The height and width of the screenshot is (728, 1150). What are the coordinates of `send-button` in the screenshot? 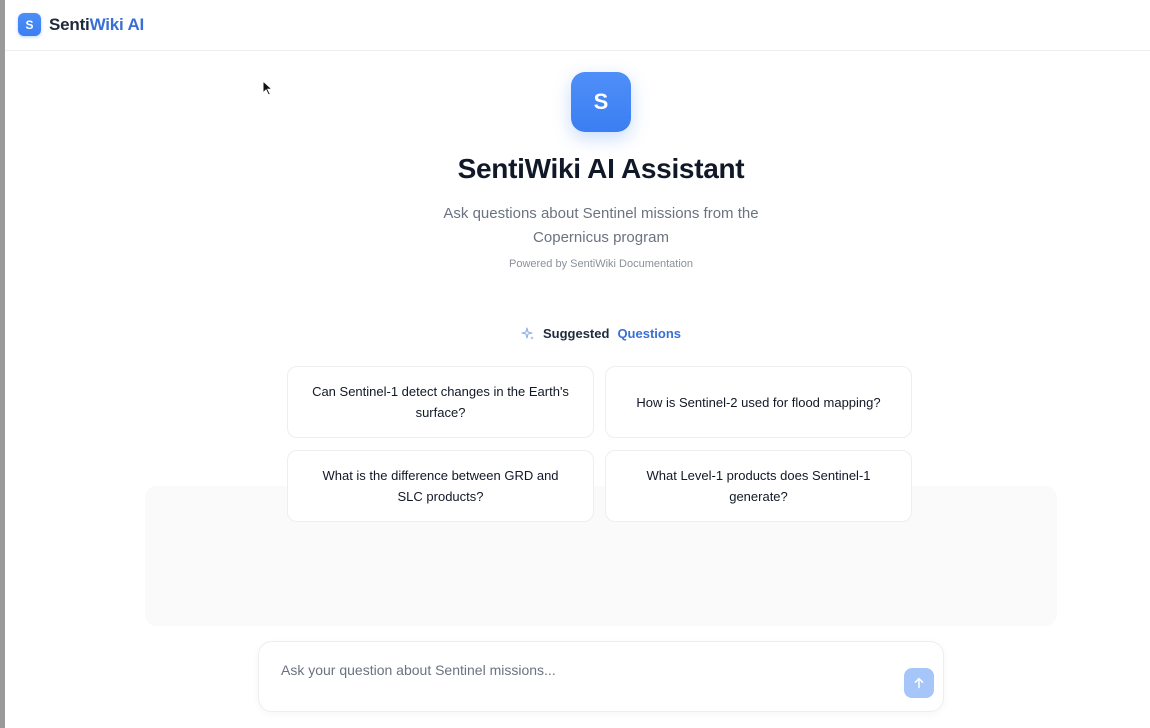 It's located at (919, 683).